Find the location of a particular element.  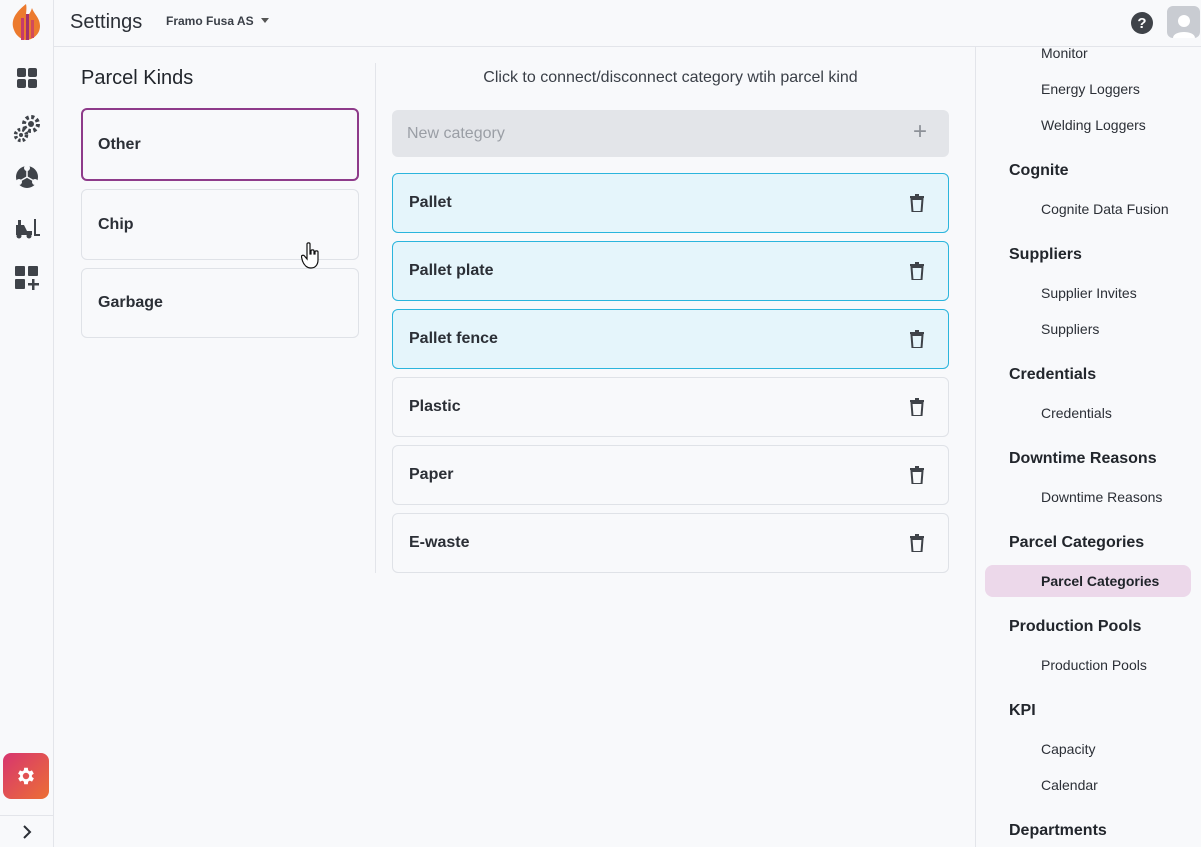

add-widget-icon is located at coordinates (27, 278).